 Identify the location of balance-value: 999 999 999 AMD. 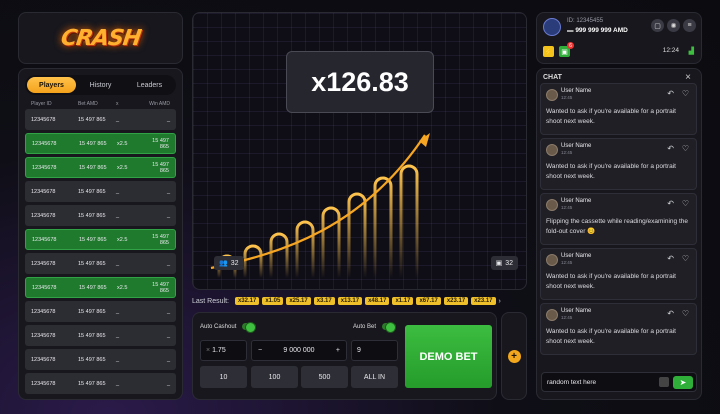
(601, 30).